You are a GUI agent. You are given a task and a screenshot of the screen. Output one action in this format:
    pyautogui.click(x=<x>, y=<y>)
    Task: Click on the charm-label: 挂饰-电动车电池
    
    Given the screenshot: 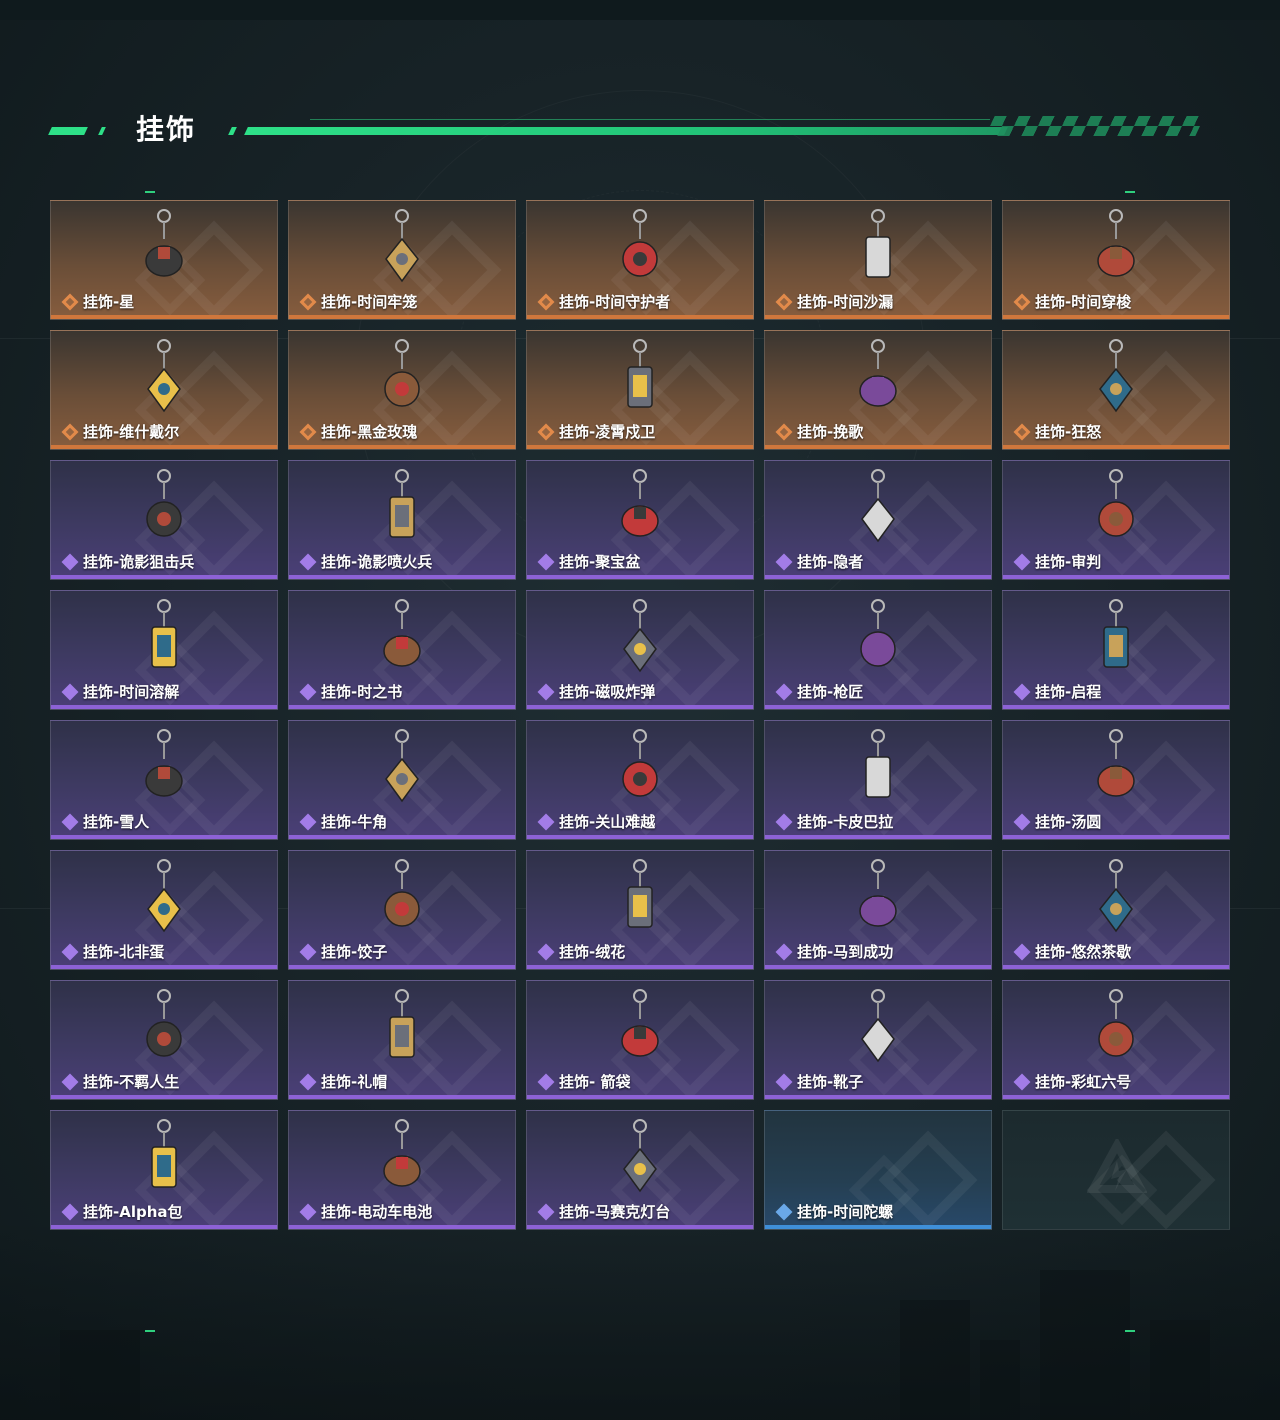 What is the action you would take?
    pyautogui.click(x=365, y=1211)
    